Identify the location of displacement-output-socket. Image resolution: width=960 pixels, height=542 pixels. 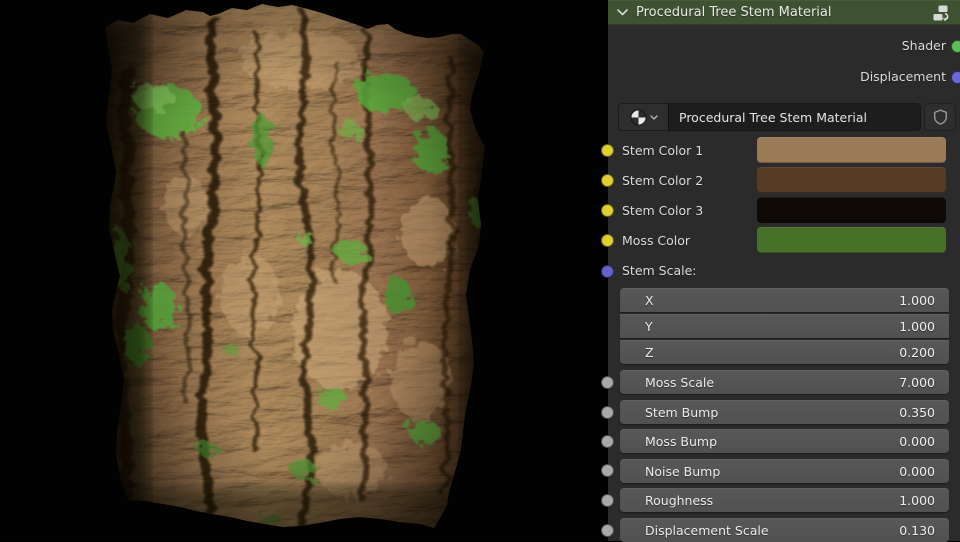
(955, 77).